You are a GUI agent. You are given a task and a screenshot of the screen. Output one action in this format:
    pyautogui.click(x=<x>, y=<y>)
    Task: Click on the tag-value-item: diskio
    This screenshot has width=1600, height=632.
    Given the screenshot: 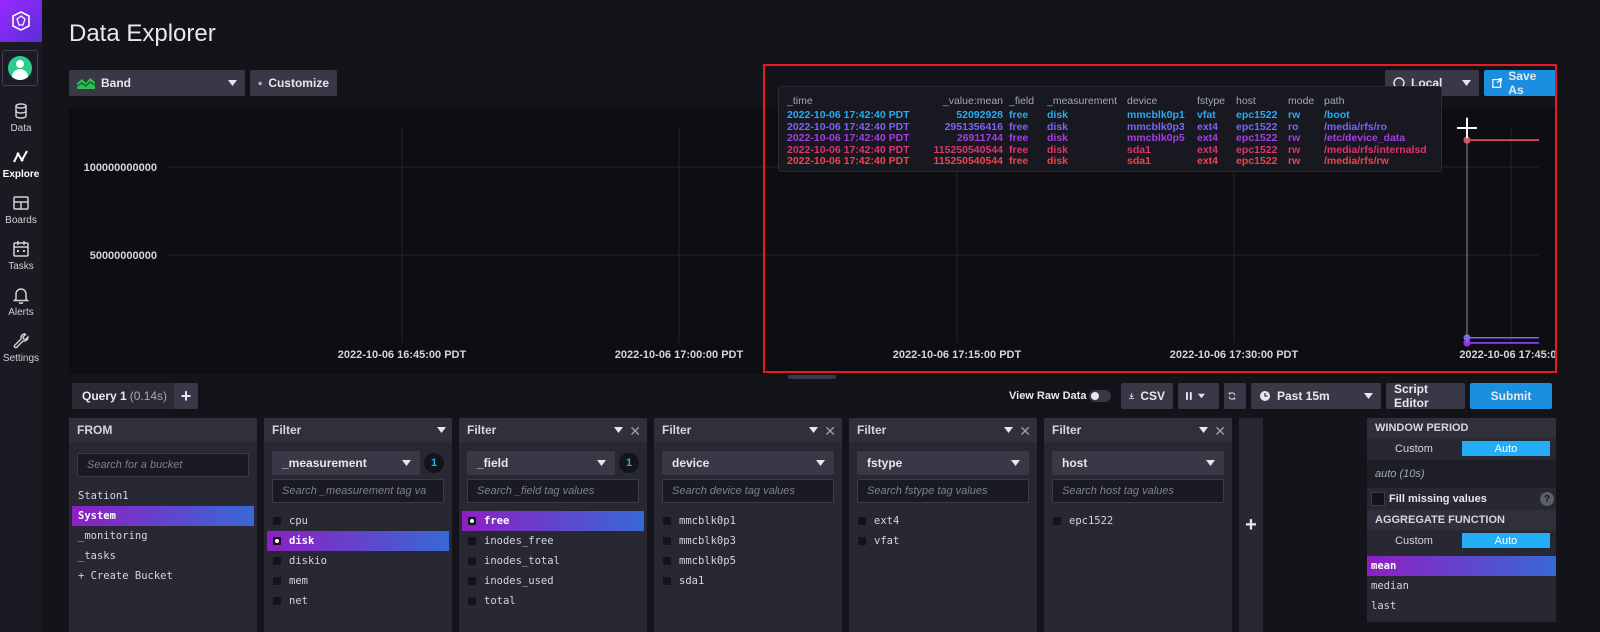 What is the action you would take?
    pyautogui.click(x=358, y=561)
    